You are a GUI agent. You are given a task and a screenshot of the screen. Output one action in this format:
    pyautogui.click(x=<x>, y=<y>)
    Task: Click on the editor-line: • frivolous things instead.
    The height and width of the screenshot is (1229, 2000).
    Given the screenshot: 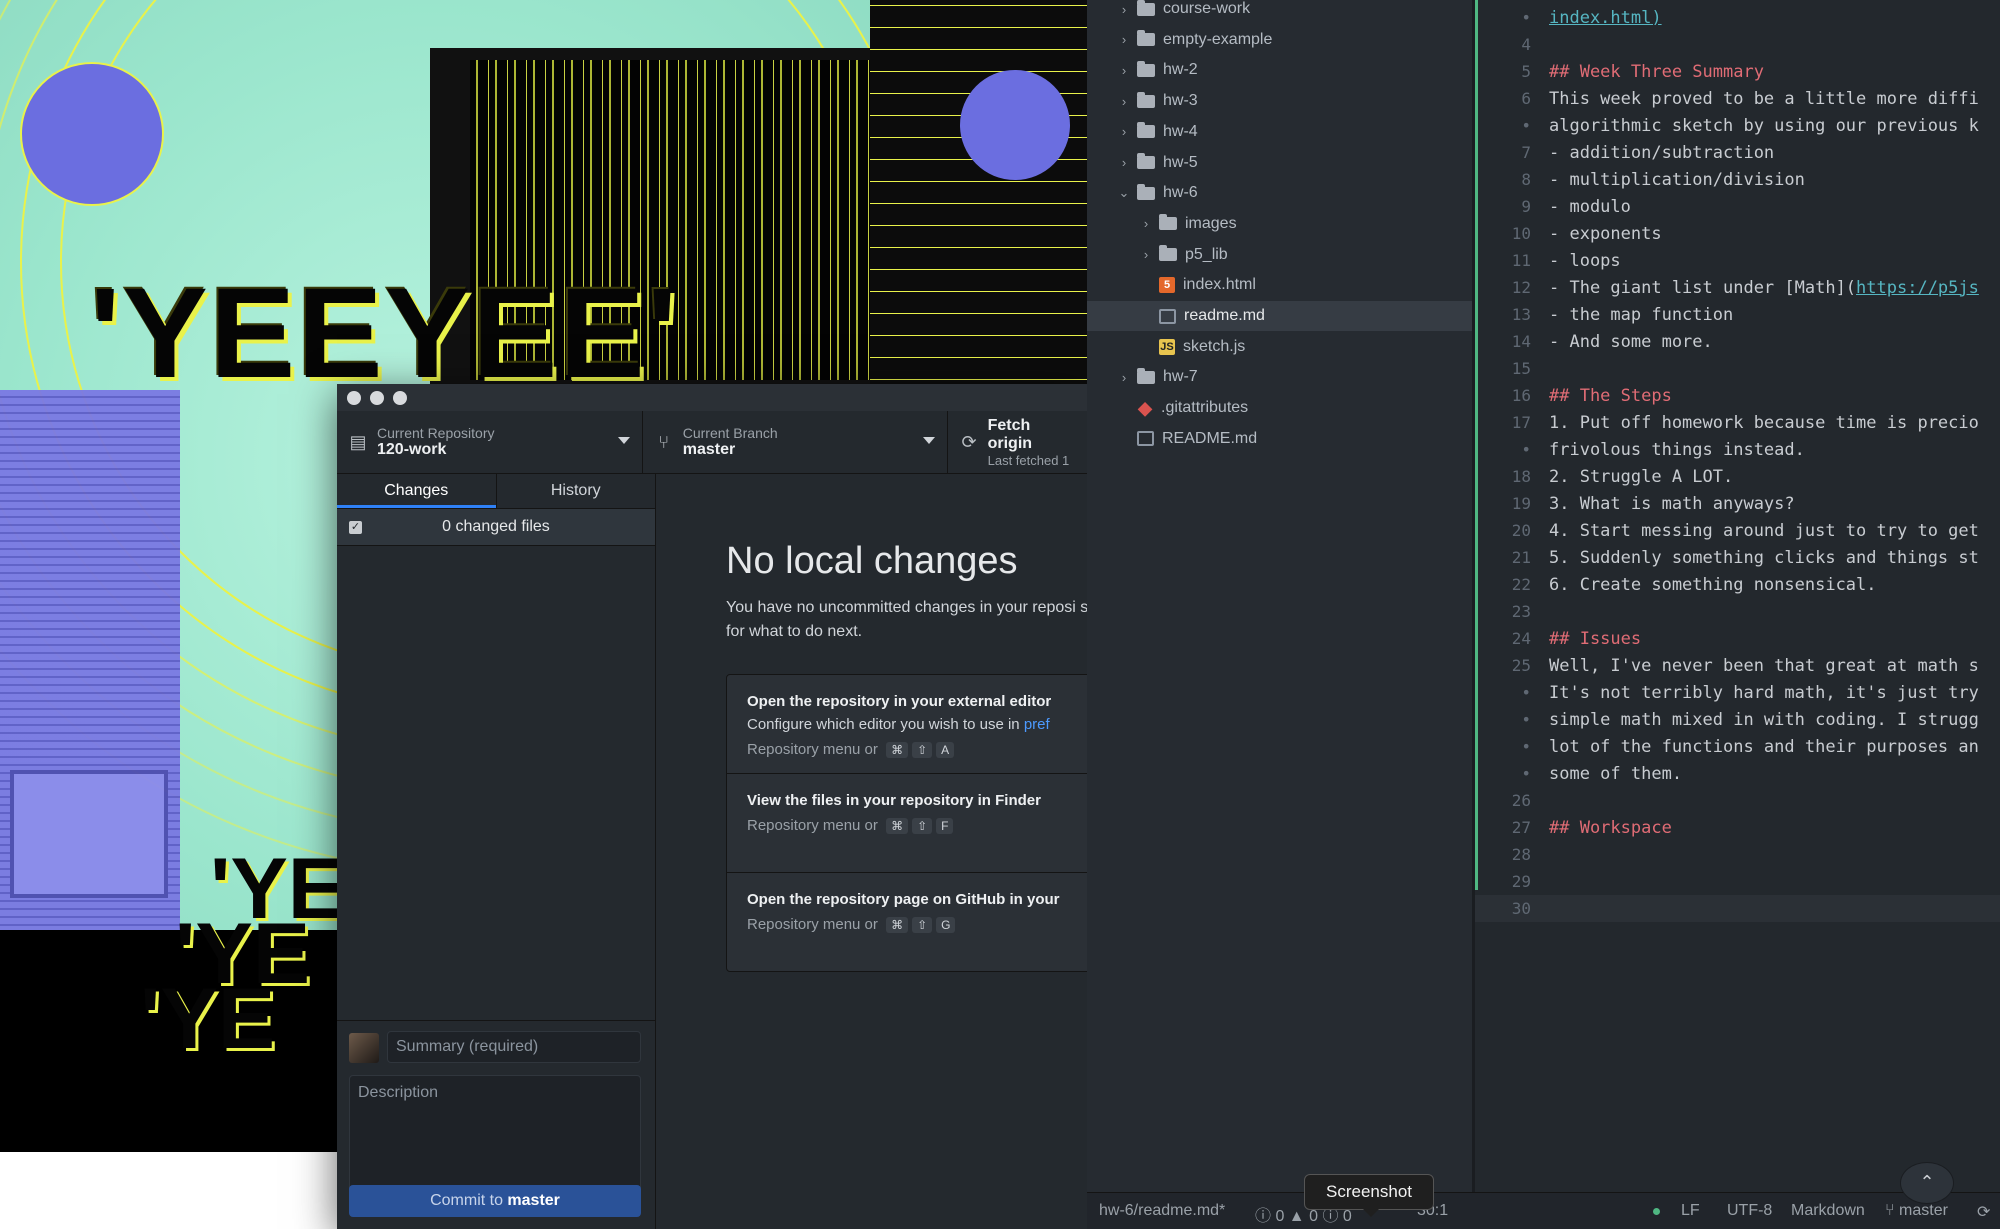 What is the action you would take?
    pyautogui.click(x=1737, y=449)
    